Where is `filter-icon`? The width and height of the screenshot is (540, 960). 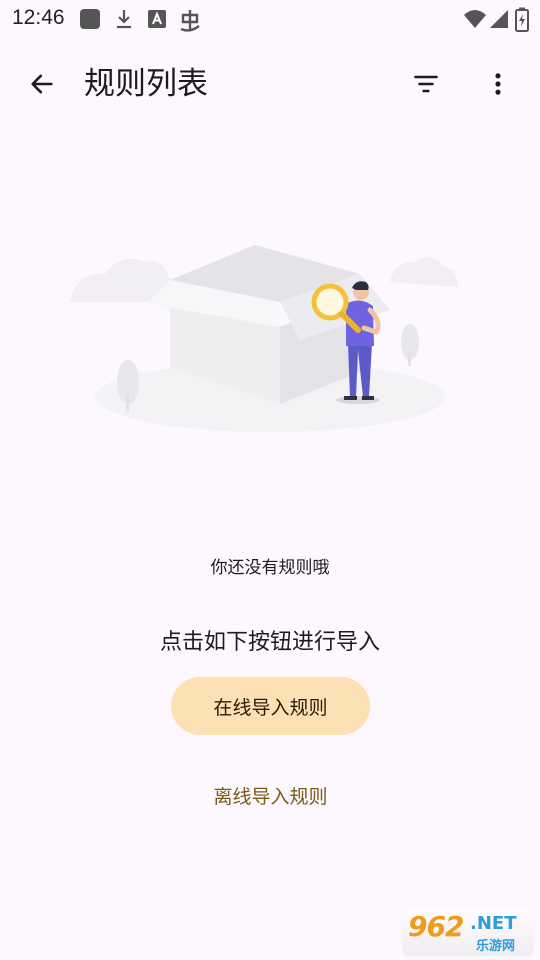
filter-icon is located at coordinates (426, 84).